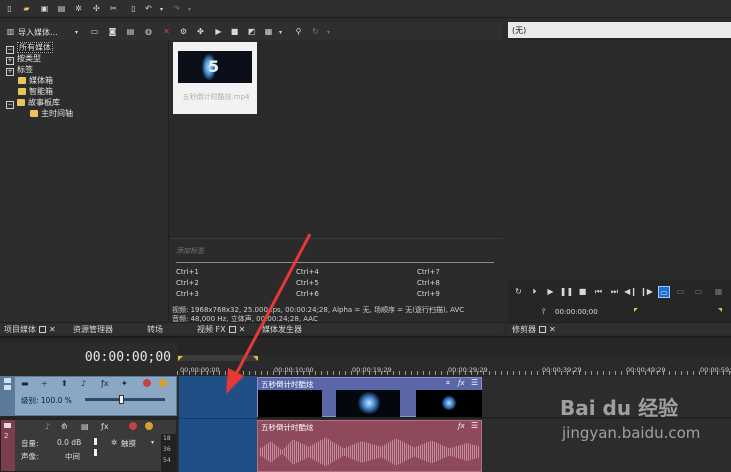 The image size is (731, 472). Describe the element at coordinates (664, 292) in the screenshot. I see `overwrite-icon: ▭` at that location.